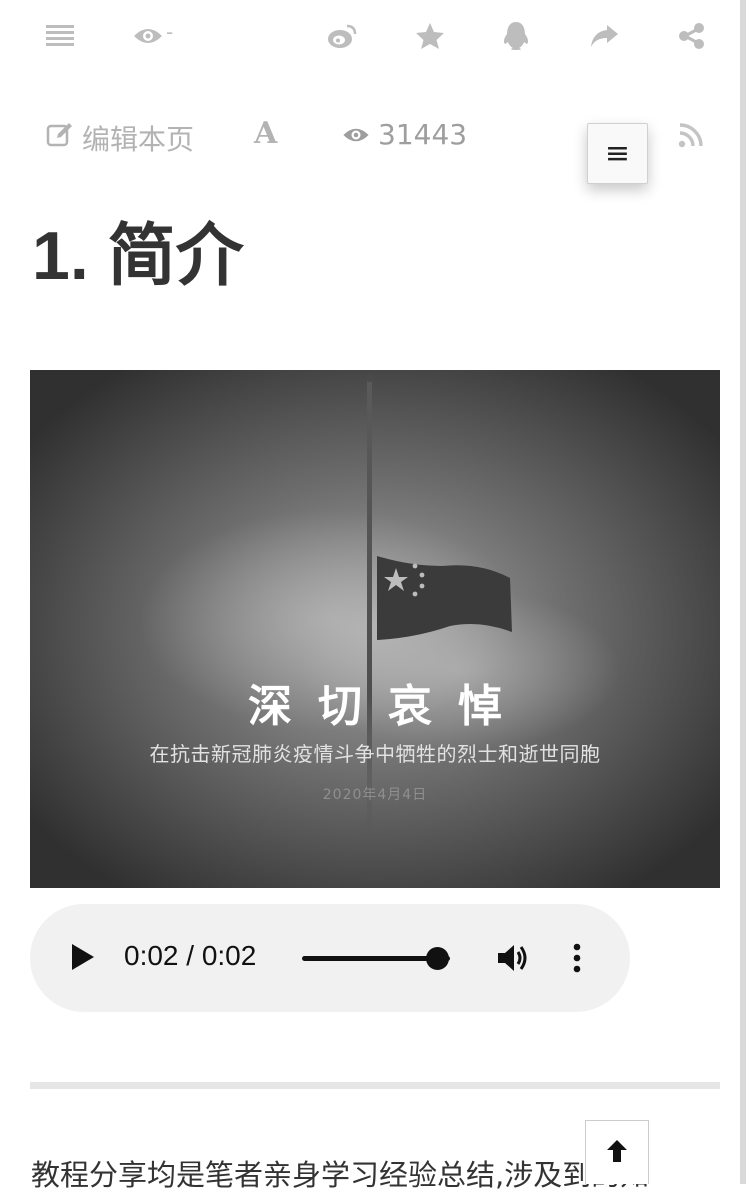 The width and height of the screenshot is (746, 1194). I want to click on menu-toggle-button: ≡, so click(617, 153).